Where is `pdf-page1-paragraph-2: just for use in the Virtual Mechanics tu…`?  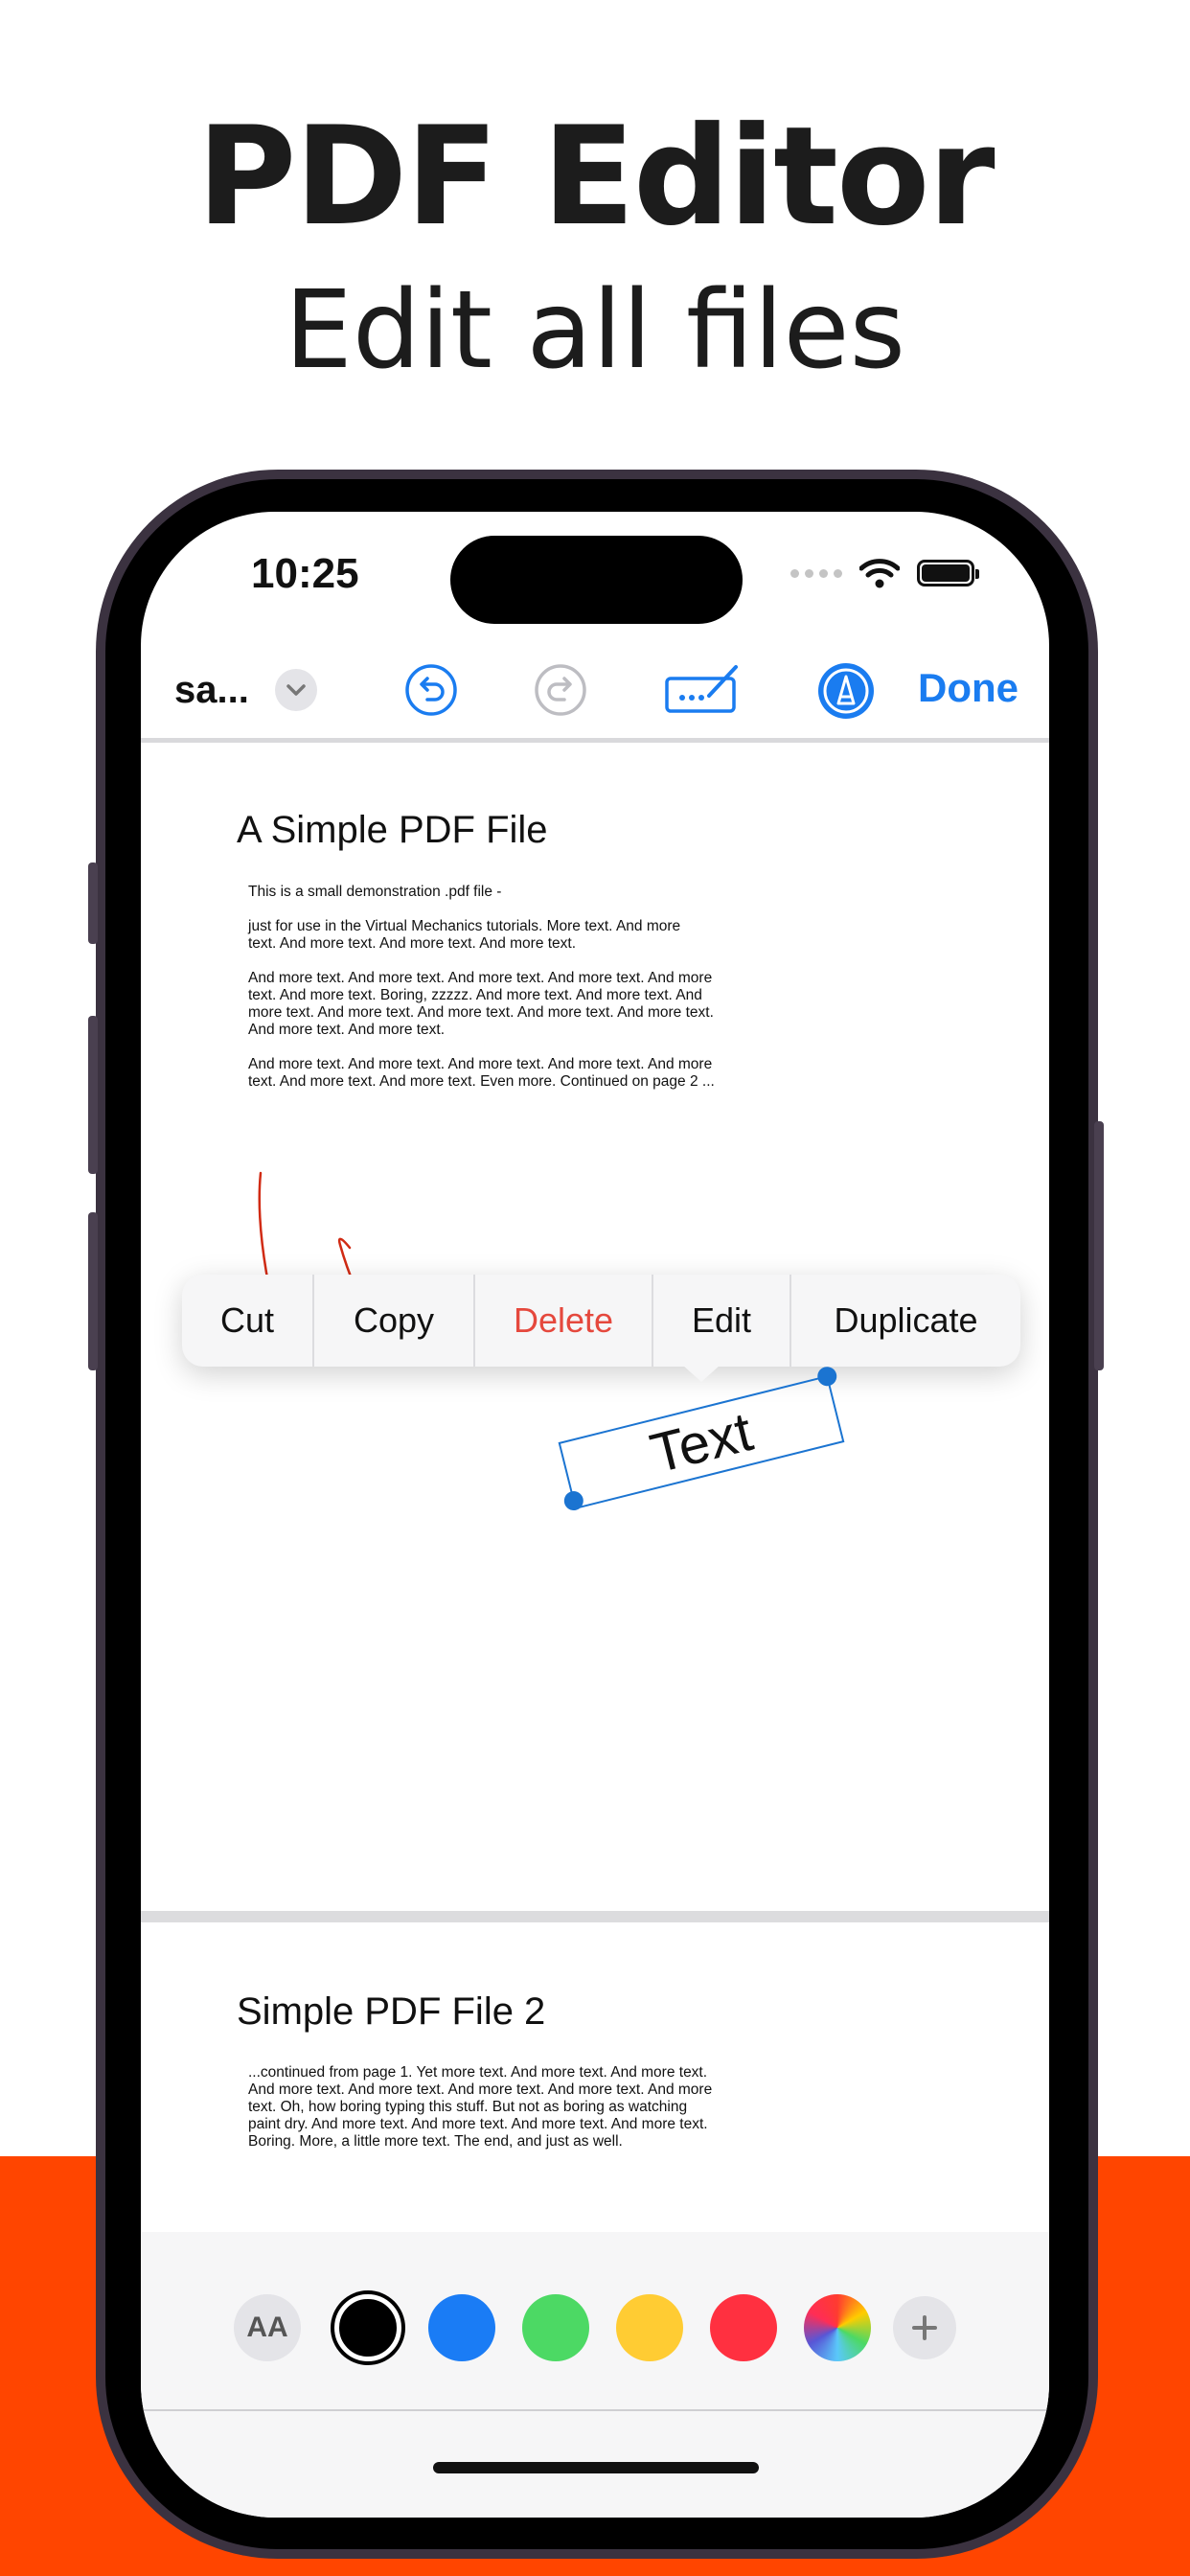
pdf-page1-paragraph-2: just for use in the Virtual Mechanics tu… is located at coordinates (465, 935).